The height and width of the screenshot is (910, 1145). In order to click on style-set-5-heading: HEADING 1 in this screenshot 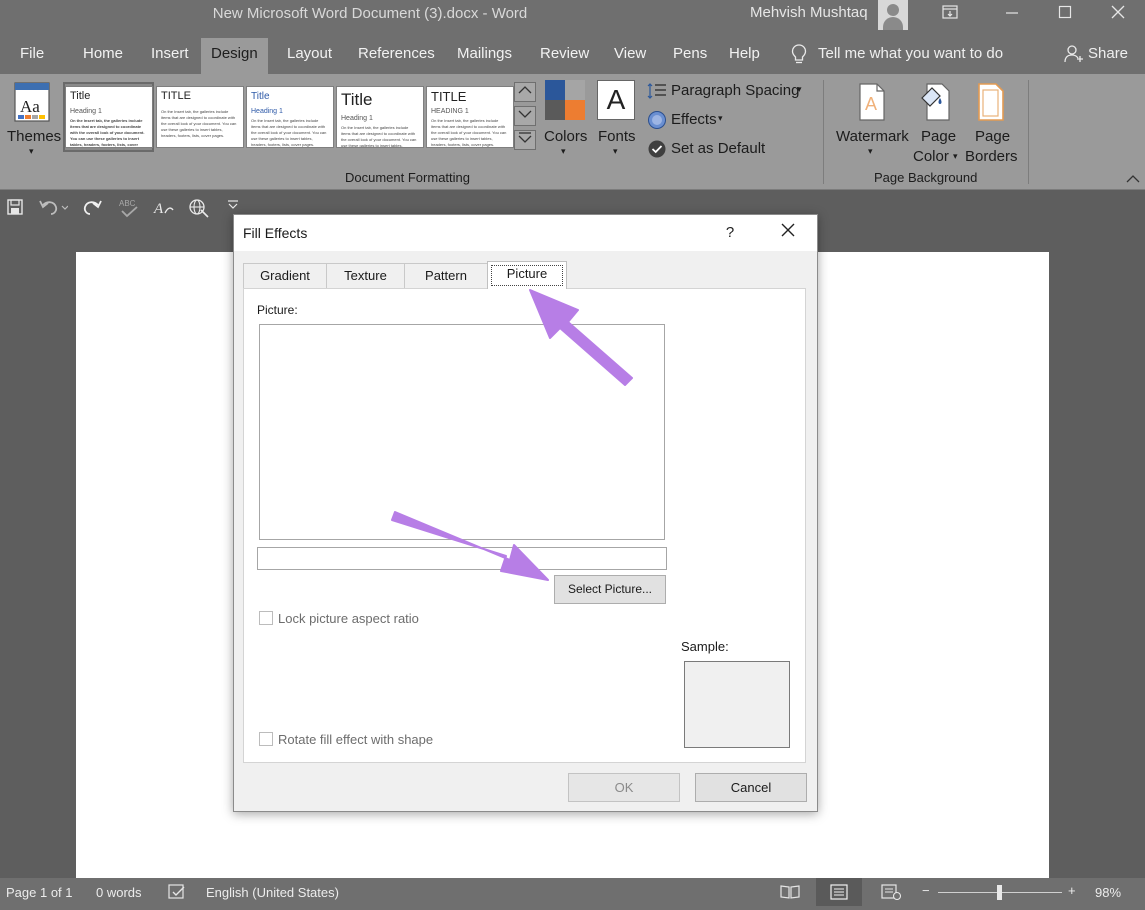, I will do `click(450, 111)`.